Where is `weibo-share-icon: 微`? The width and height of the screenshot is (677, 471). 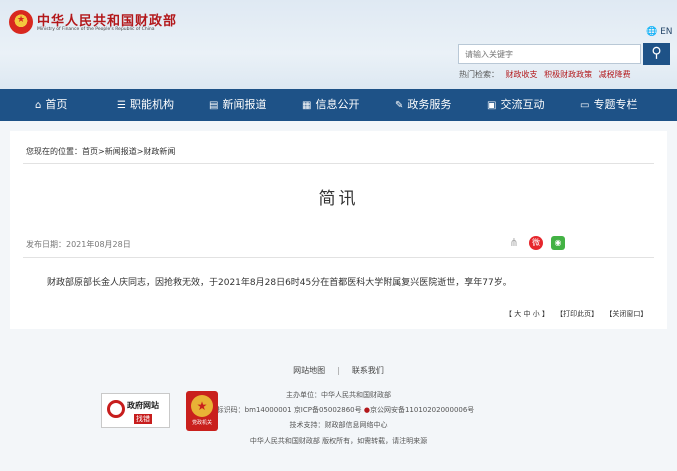
weibo-share-icon: 微 is located at coordinates (536, 243).